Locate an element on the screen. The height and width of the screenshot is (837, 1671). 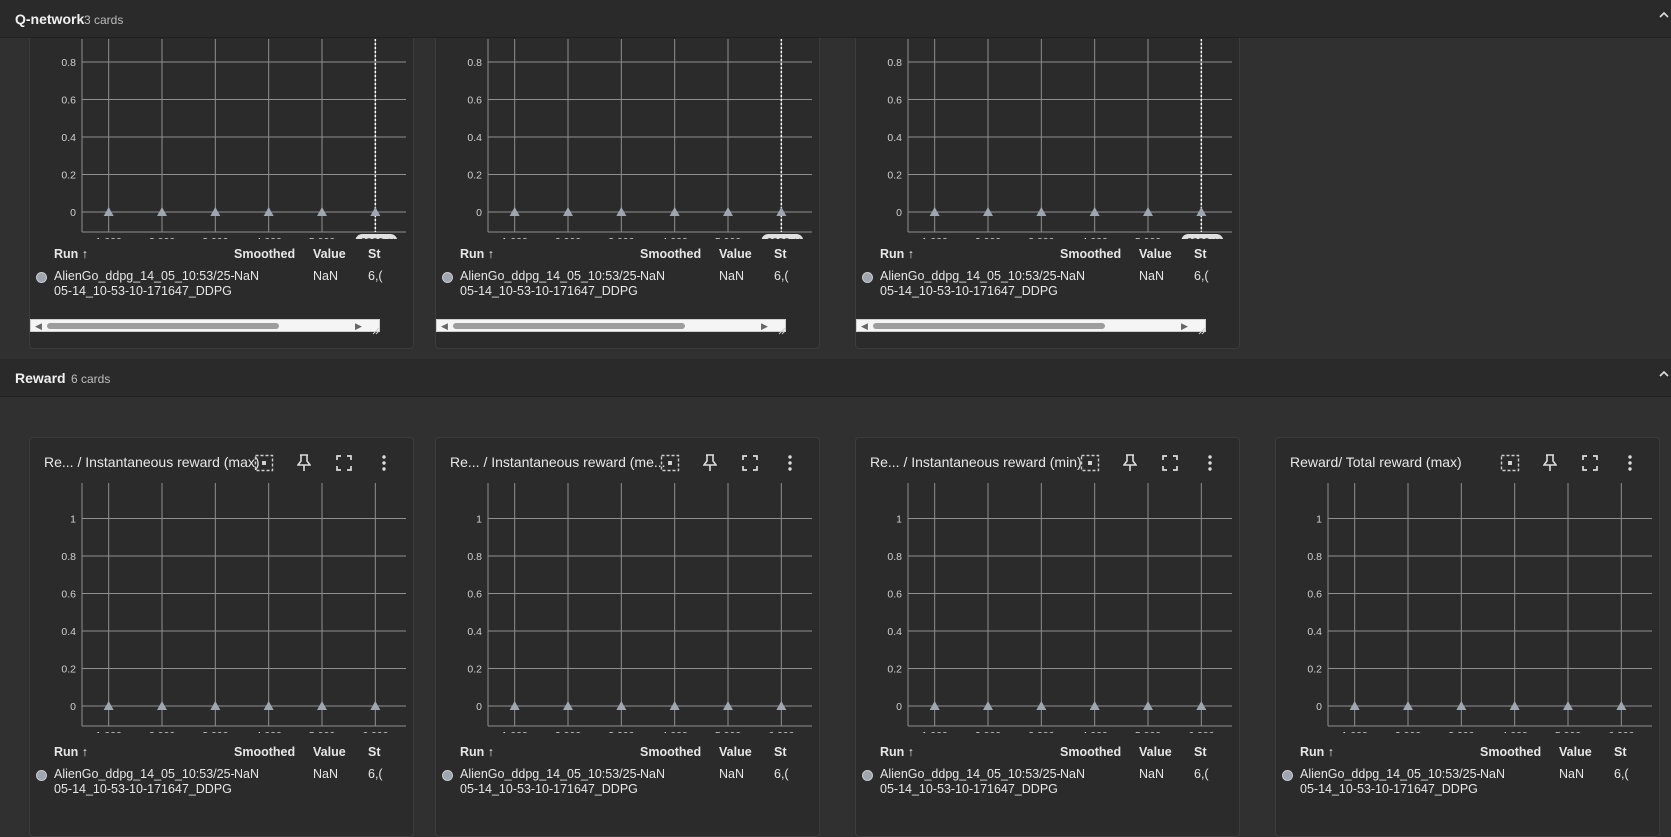
group-title: Reward is located at coordinates (40, 378).